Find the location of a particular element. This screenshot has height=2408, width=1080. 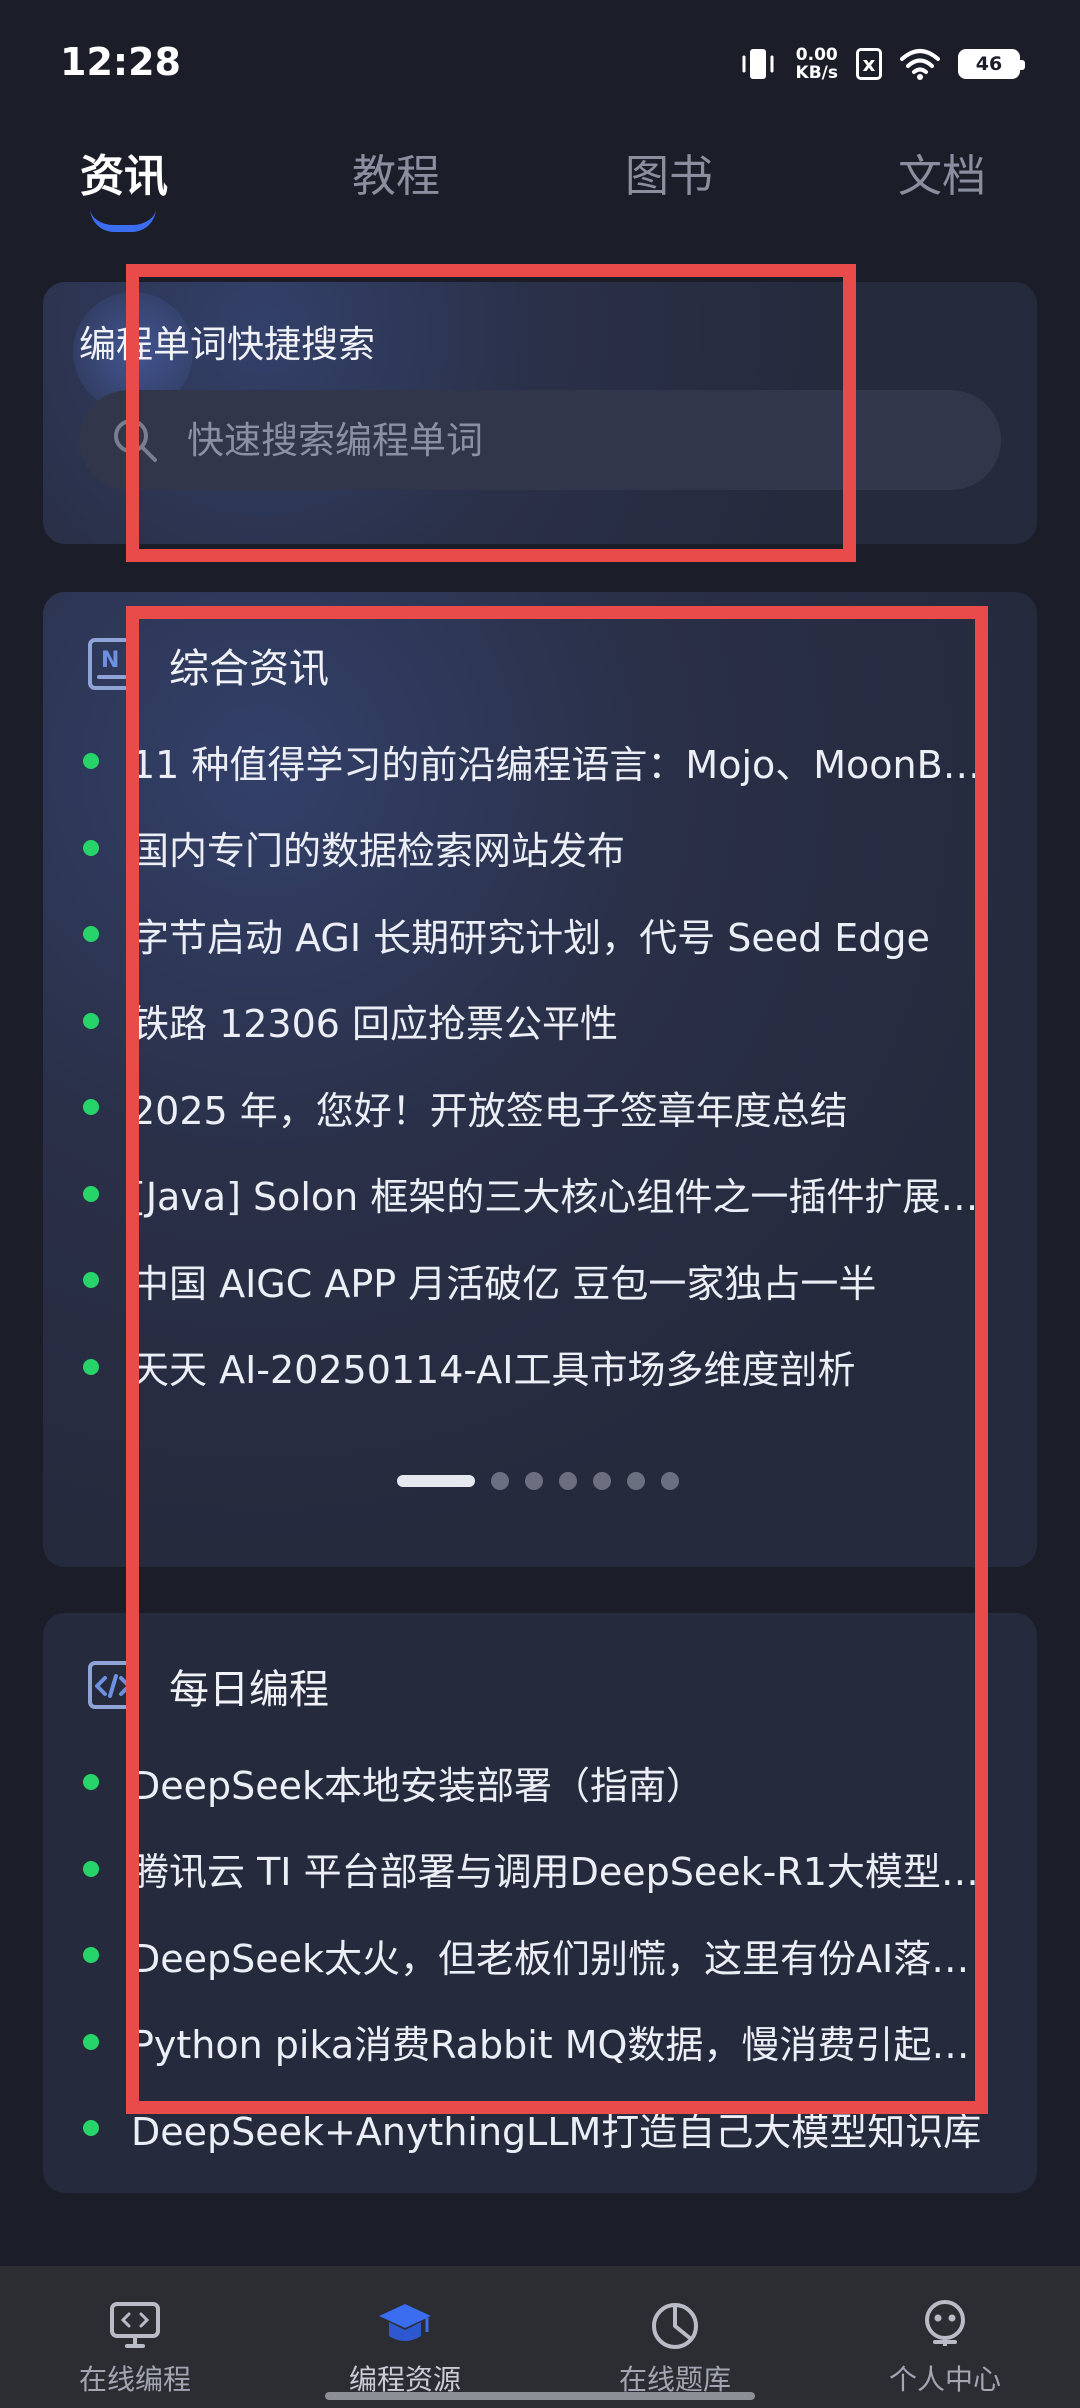

bottom-navigation: 在线编程 编程资源 在线题库 个人中心 is located at coordinates (540, 2337).